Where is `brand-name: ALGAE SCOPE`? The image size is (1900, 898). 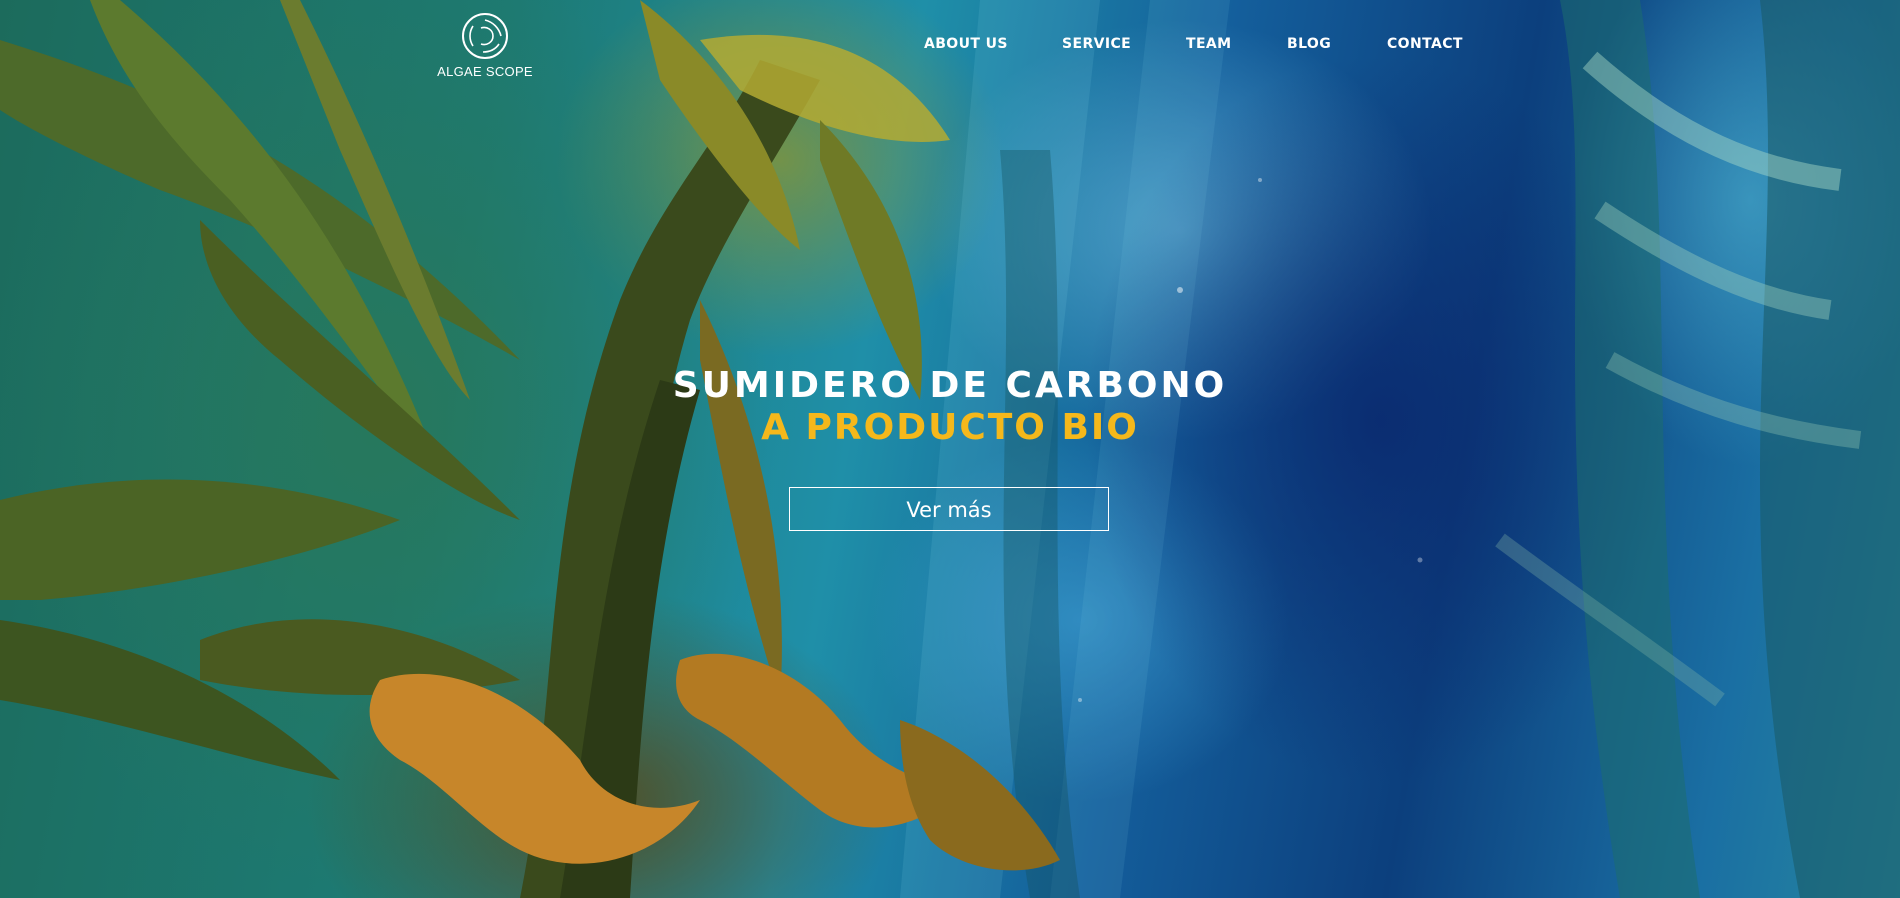
brand-name: ALGAE SCOPE is located at coordinates (485, 71).